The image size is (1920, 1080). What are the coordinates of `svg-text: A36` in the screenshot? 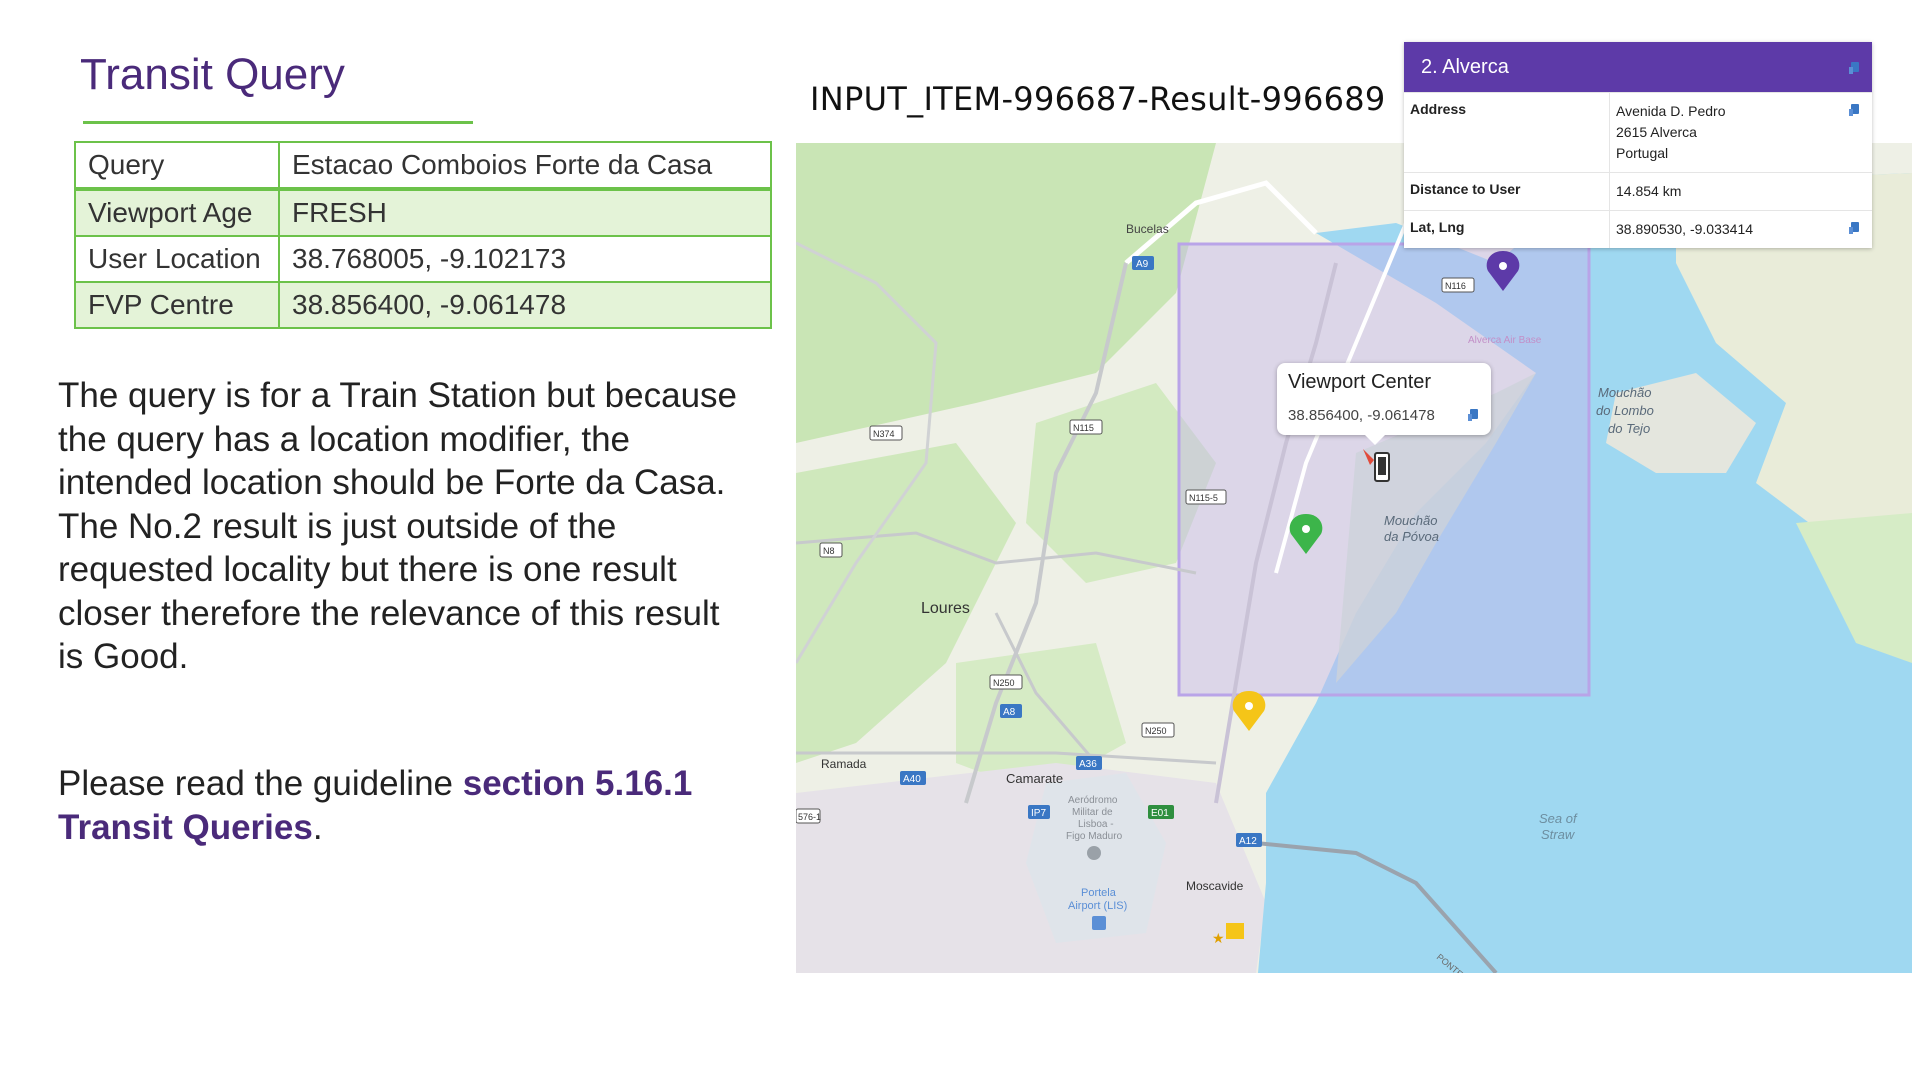 It's located at (1088, 764).